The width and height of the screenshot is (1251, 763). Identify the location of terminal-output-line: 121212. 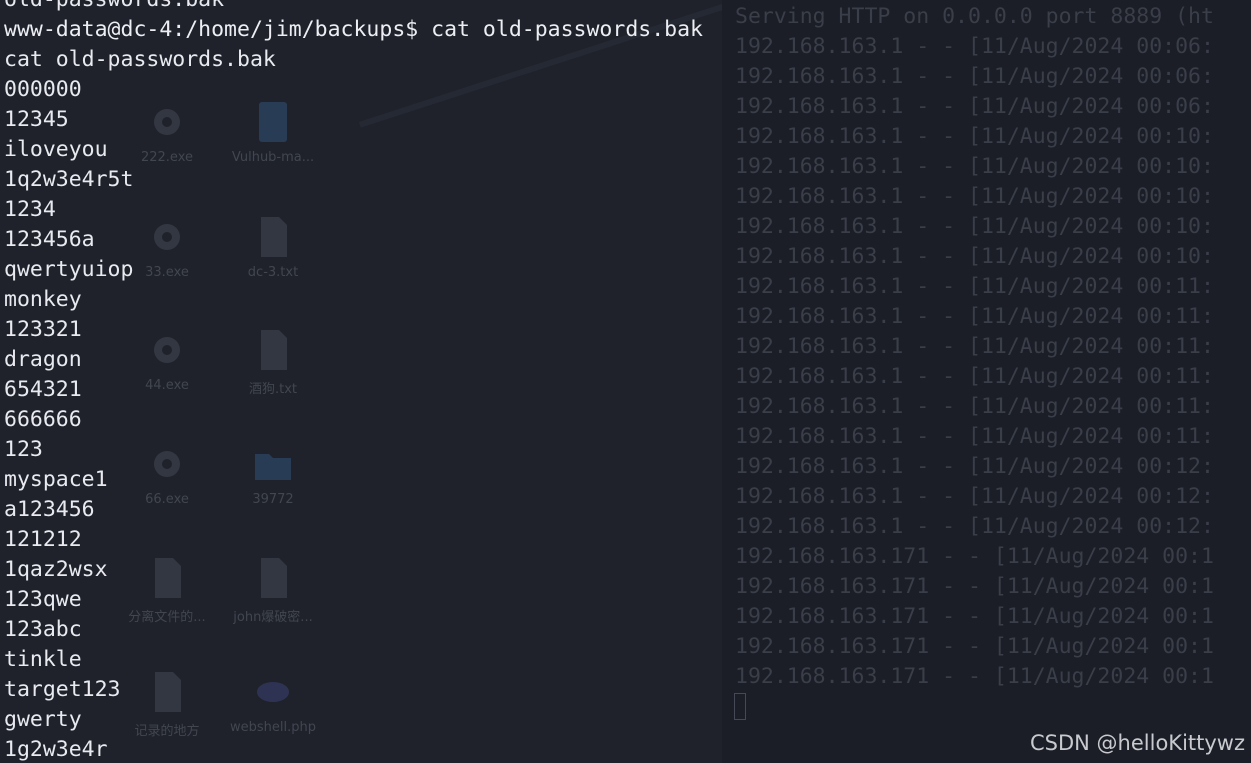
(43, 539).